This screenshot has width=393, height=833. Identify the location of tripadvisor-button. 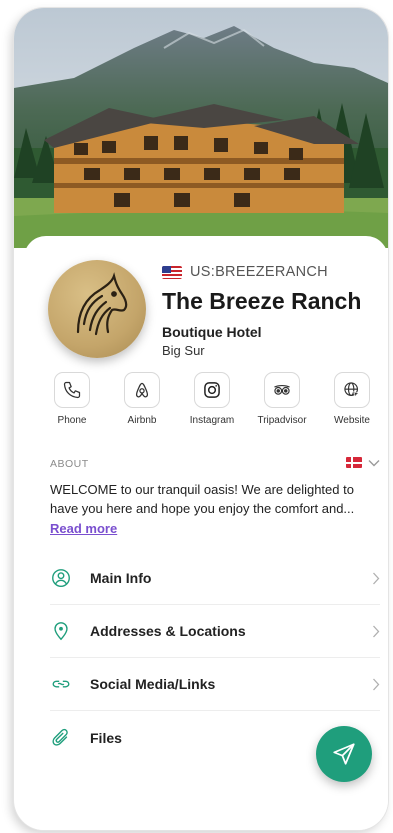
(282, 390).